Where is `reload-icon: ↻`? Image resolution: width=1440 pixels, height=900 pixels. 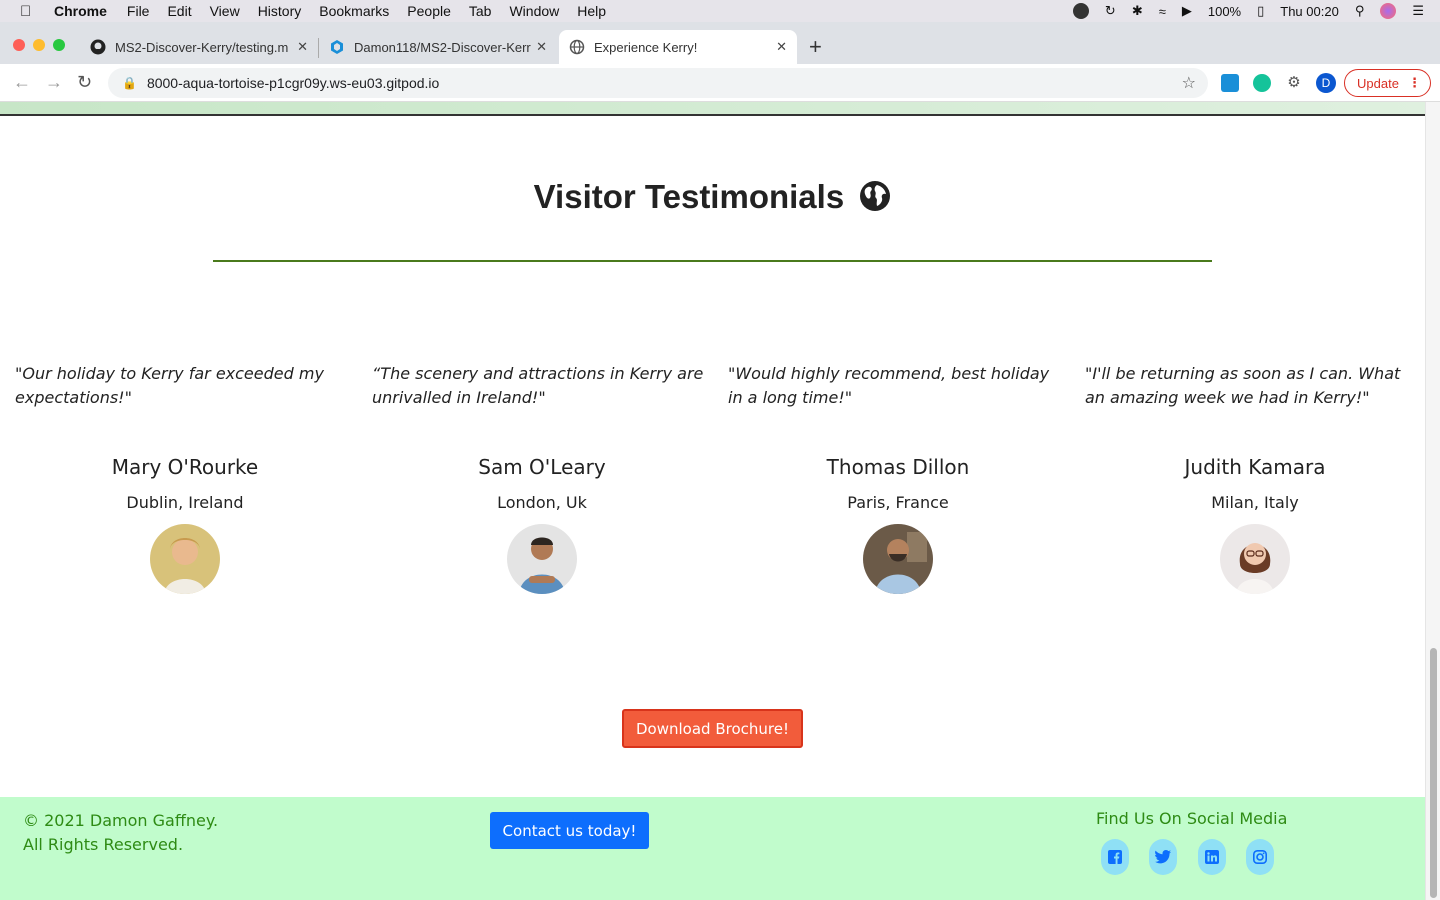 reload-icon: ↻ is located at coordinates (84, 82).